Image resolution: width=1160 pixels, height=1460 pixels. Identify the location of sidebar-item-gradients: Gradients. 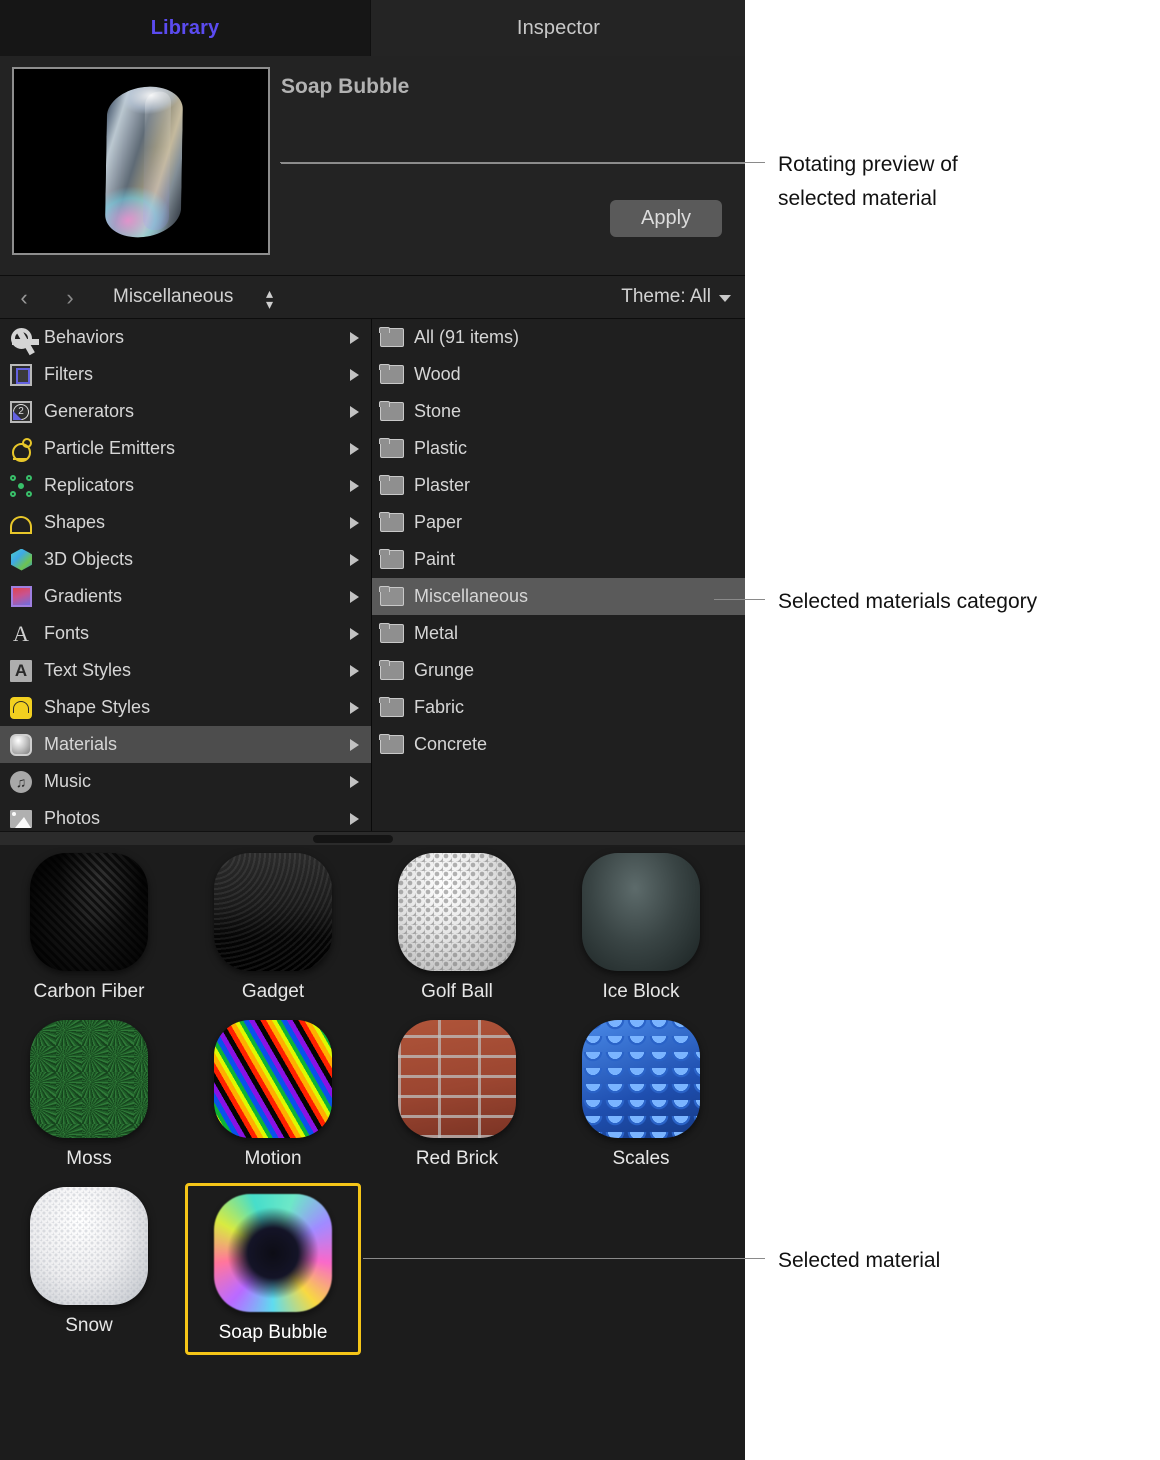
(185, 596).